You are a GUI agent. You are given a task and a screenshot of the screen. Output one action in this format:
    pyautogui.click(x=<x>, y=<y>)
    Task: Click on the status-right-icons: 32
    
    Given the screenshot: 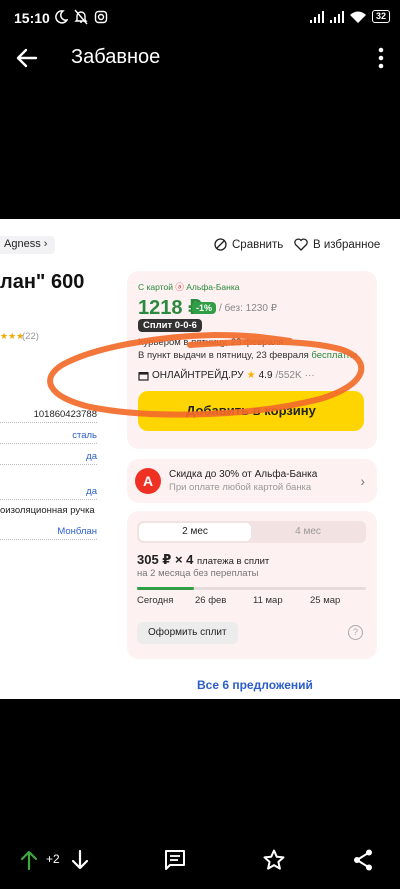 What is the action you would take?
    pyautogui.click(x=349, y=16)
    